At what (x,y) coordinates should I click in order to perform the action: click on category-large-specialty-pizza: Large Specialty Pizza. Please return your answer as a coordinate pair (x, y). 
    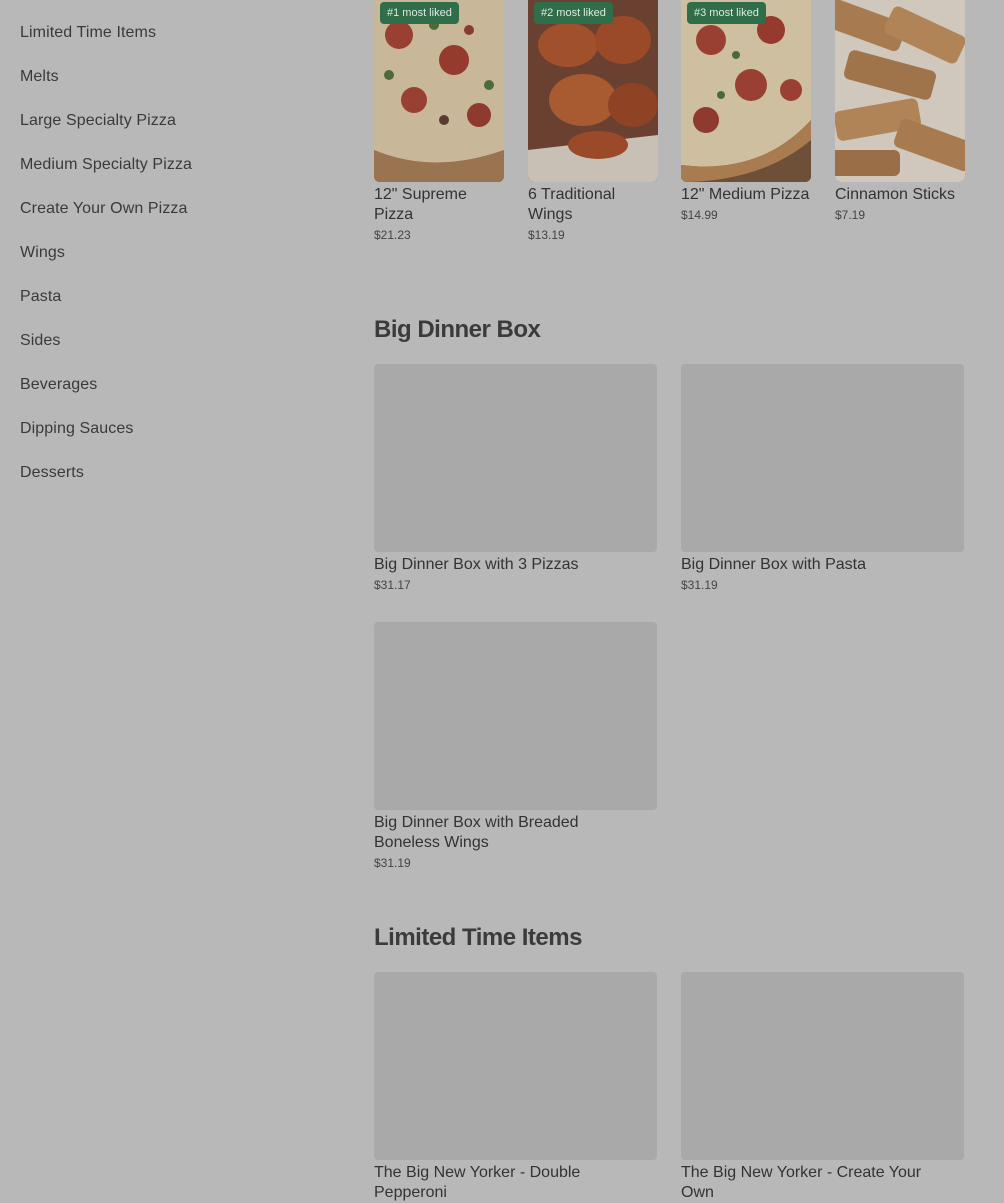
    Looking at the image, I should click on (180, 132).